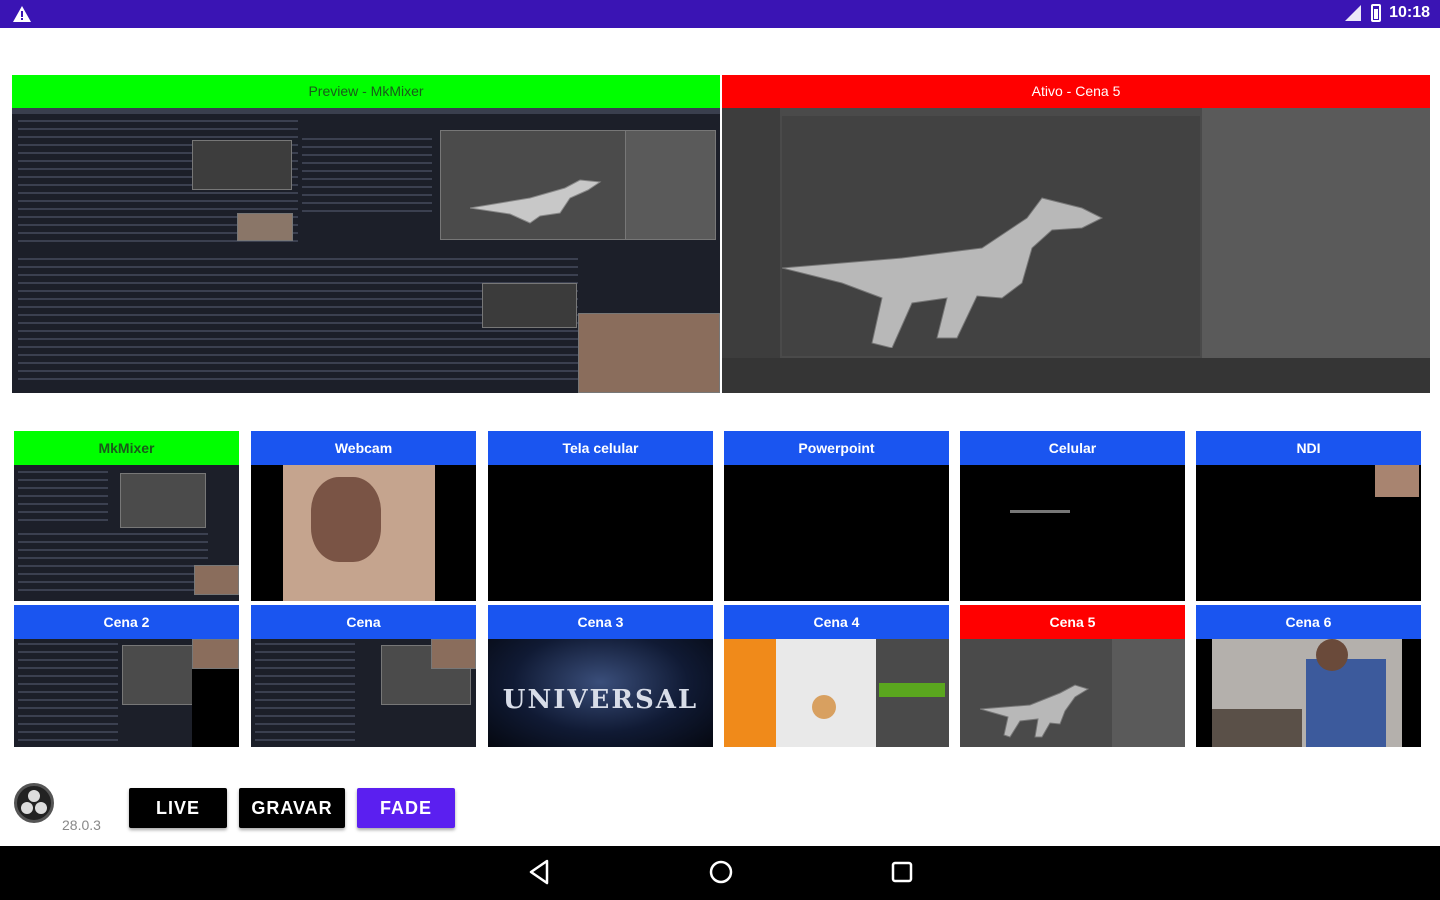 Image resolution: width=1440 pixels, height=900 pixels. I want to click on back-icon, so click(539, 872).